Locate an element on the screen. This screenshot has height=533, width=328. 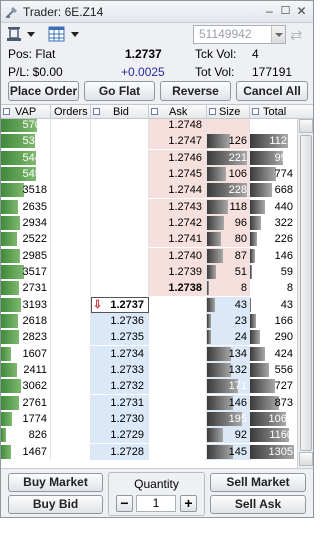
bid-cell: ⇩ 1.2737 is located at coordinates (120, 304).